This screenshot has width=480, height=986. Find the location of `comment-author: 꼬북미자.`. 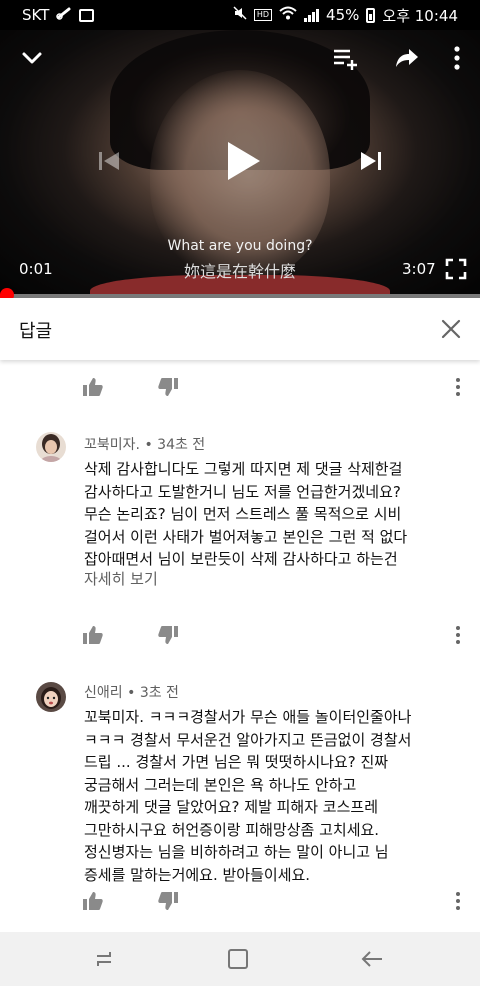

comment-author: 꼬북미자. is located at coordinates (112, 445).